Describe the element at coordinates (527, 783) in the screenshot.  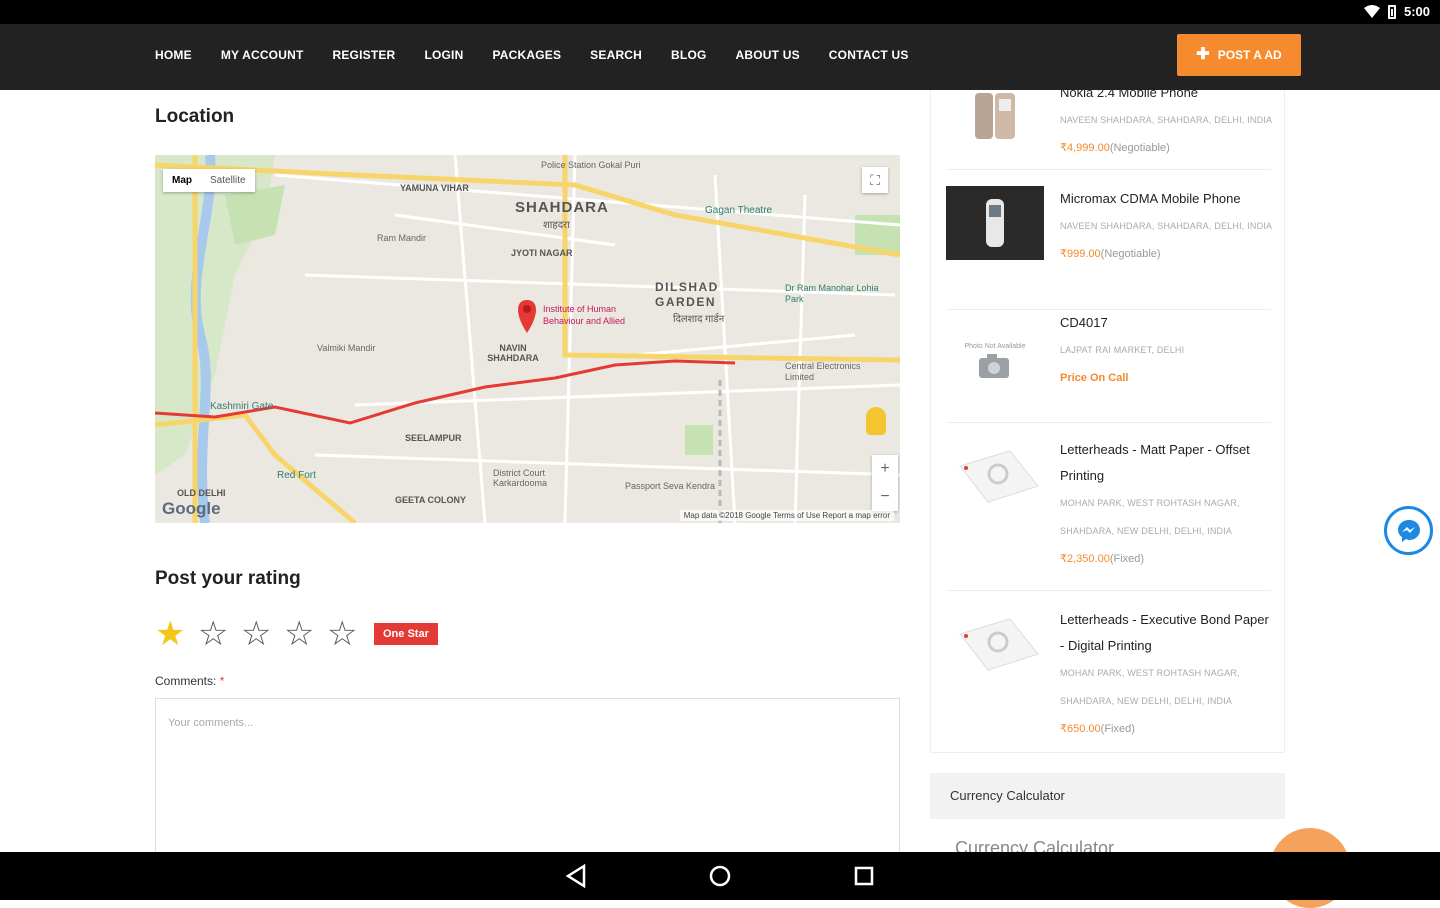
I see `comments-input` at that location.